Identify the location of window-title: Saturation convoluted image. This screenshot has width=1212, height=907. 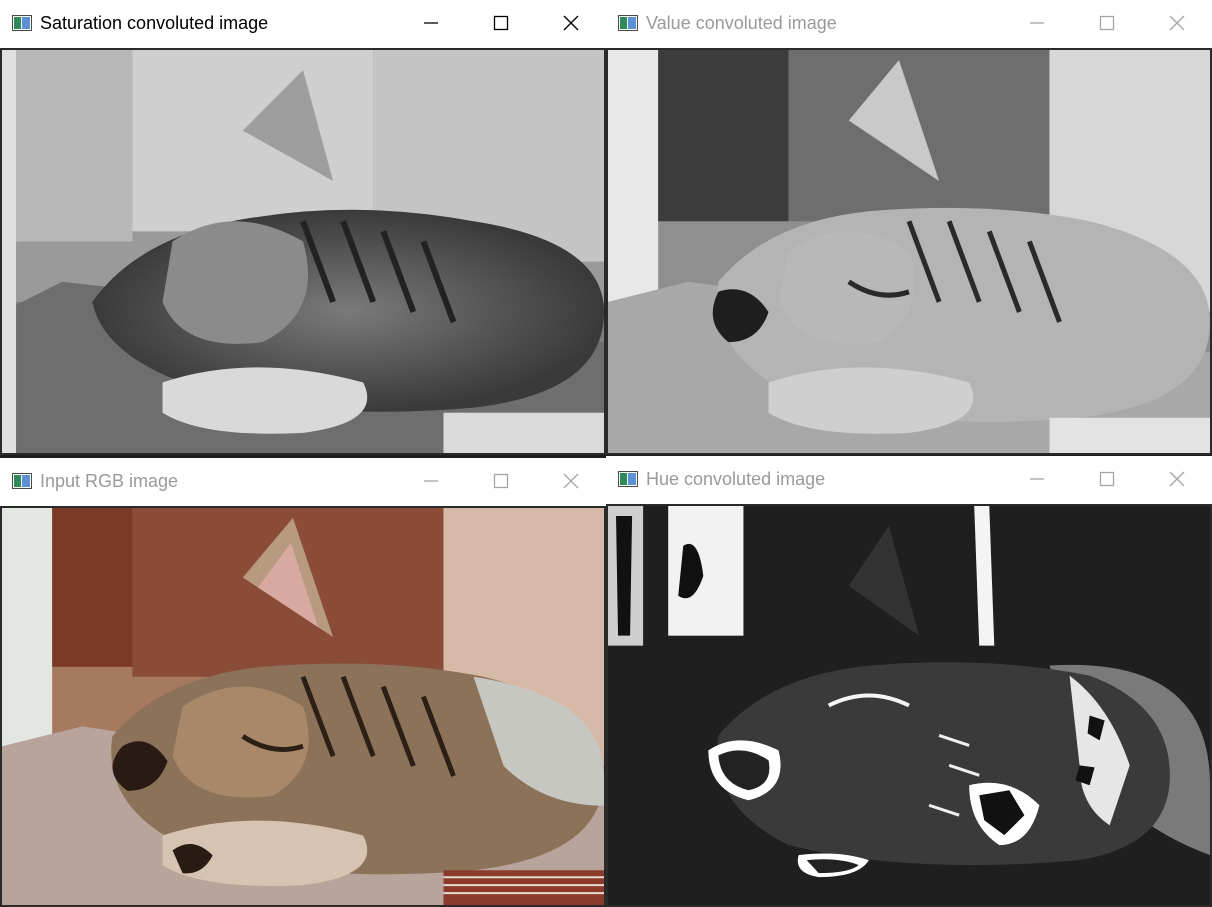
(154, 22).